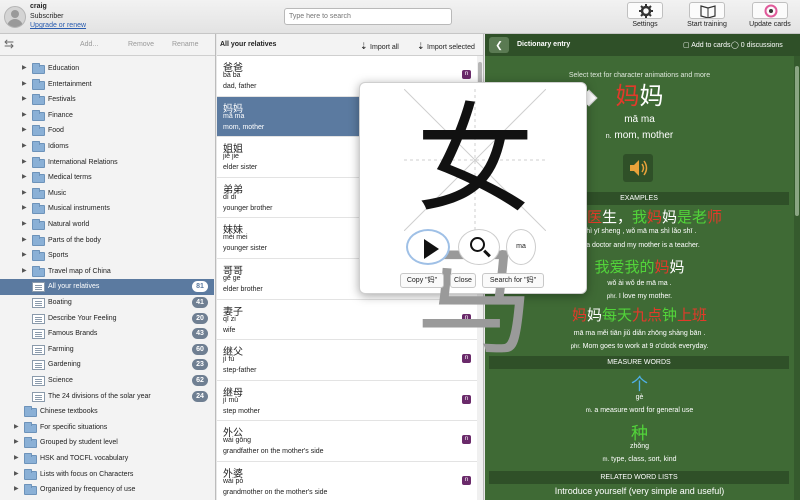 The height and width of the screenshot is (500, 800). I want to click on tree-category: ▶ Festivals, so click(107, 100).